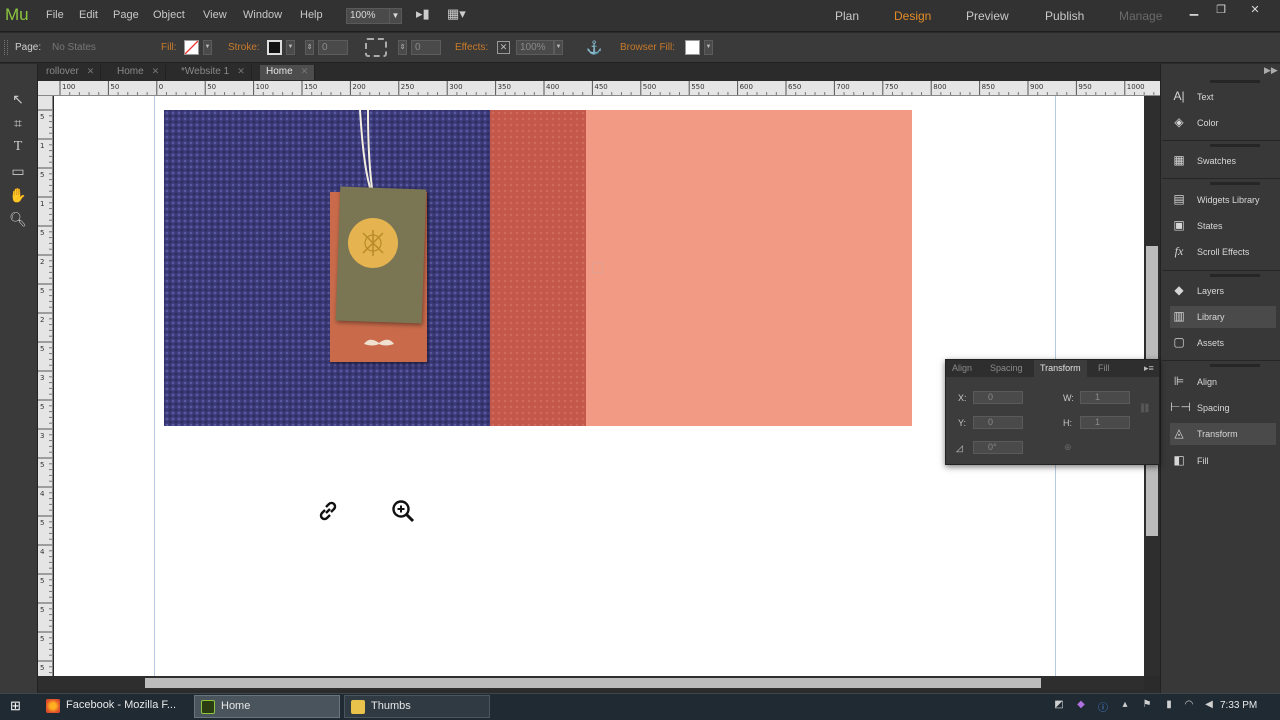  I want to click on fill-label: Fill:, so click(169, 47).